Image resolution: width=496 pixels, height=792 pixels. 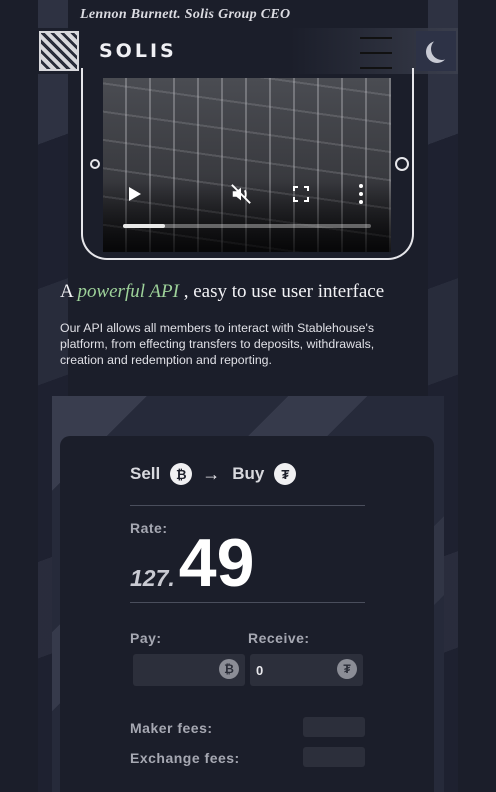 I want to click on maker-fees-label: Maker fees:, so click(x=171, y=728).